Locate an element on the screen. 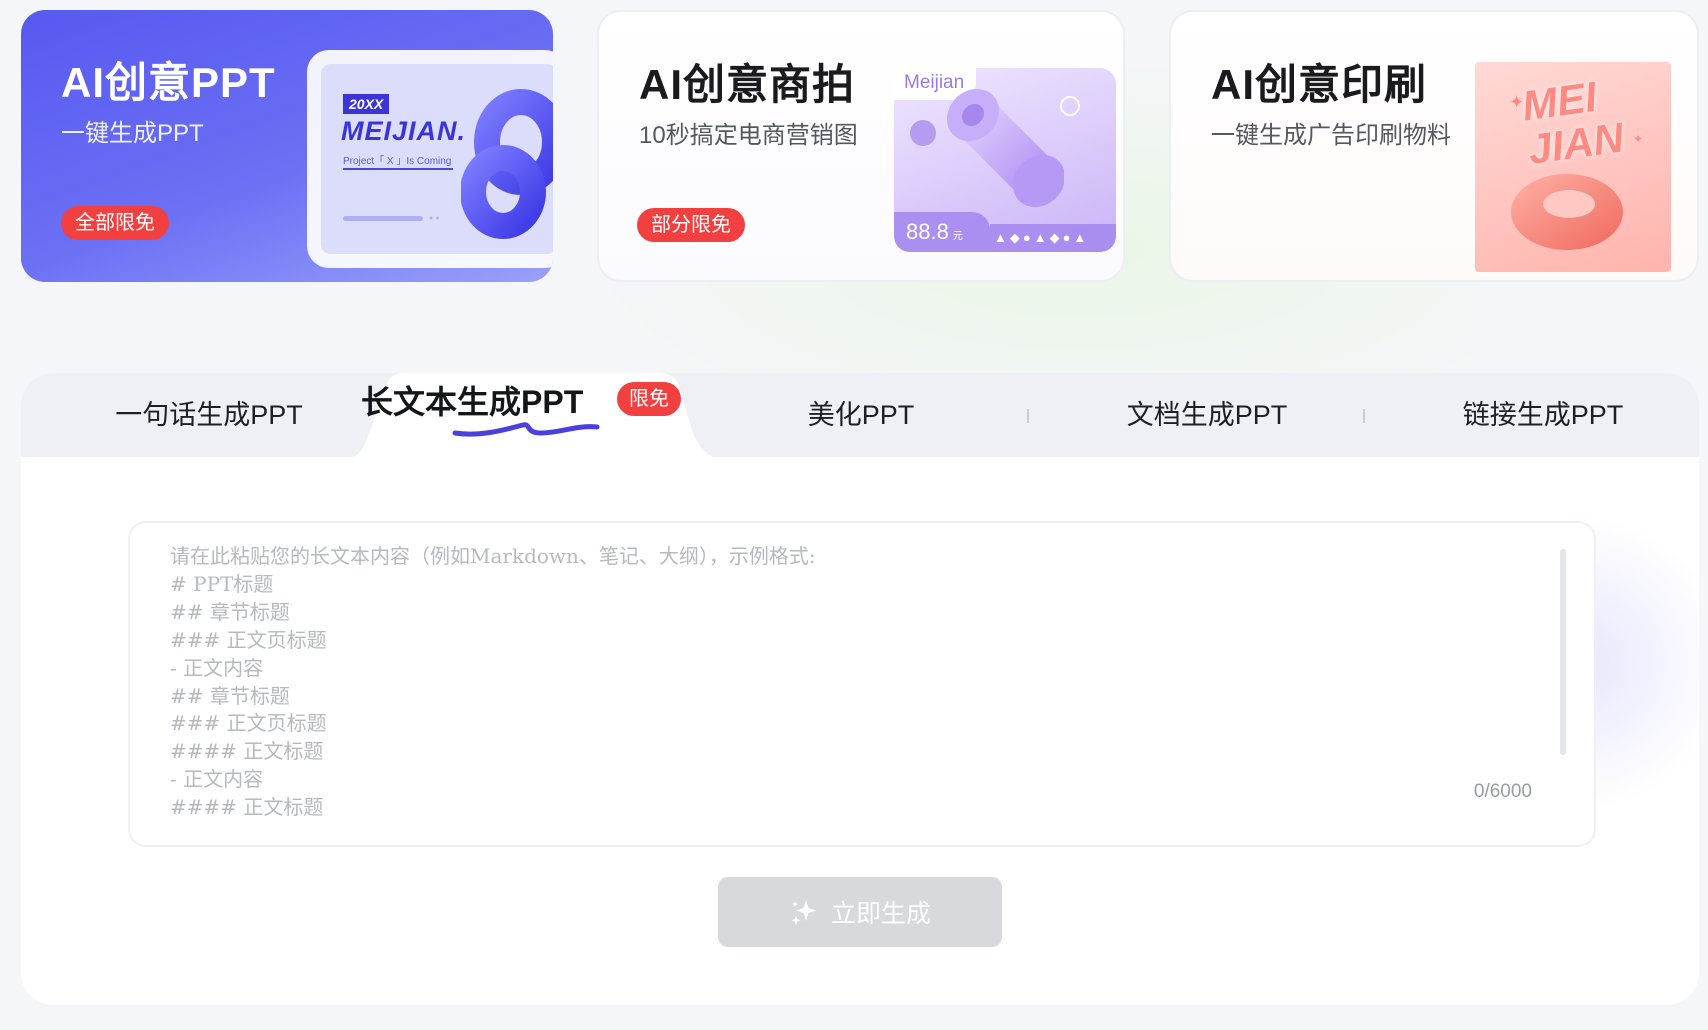  tab-link-ppt: 链接生成PPT is located at coordinates (1543, 415).